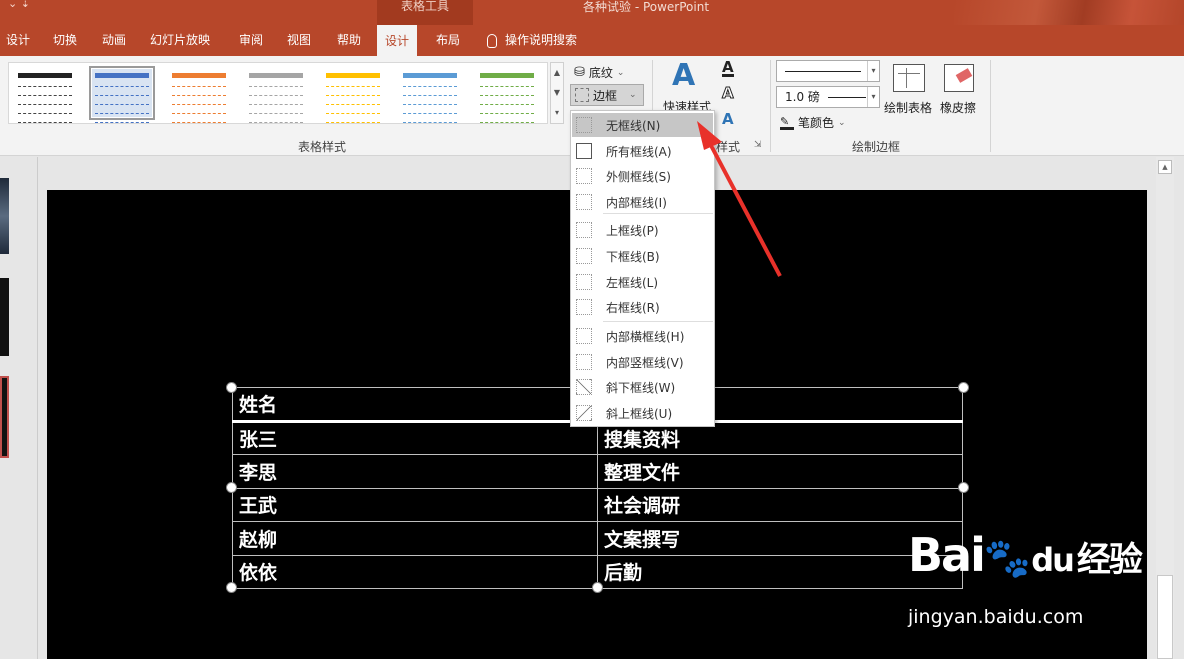 This screenshot has width=1184, height=659. I want to click on slide-thumbnail-selected, so click(4, 417).